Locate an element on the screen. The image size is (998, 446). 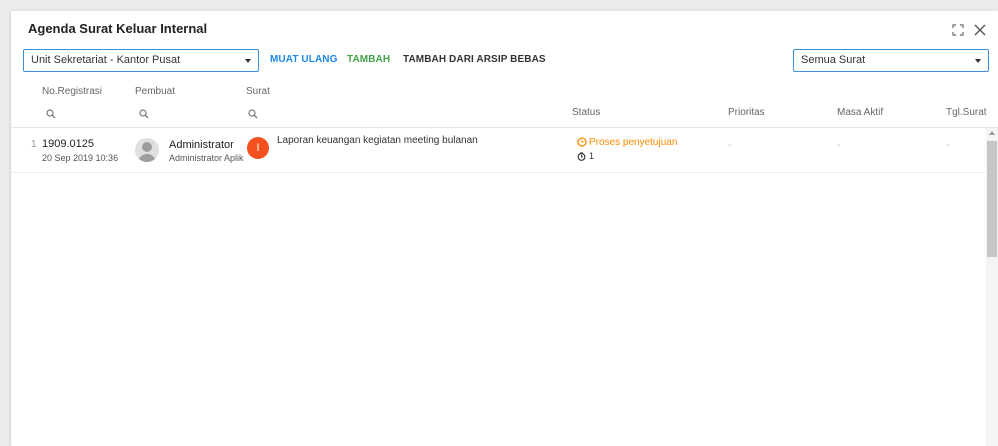
col-masa-aktif: Masa Aktif is located at coordinates (860, 112).